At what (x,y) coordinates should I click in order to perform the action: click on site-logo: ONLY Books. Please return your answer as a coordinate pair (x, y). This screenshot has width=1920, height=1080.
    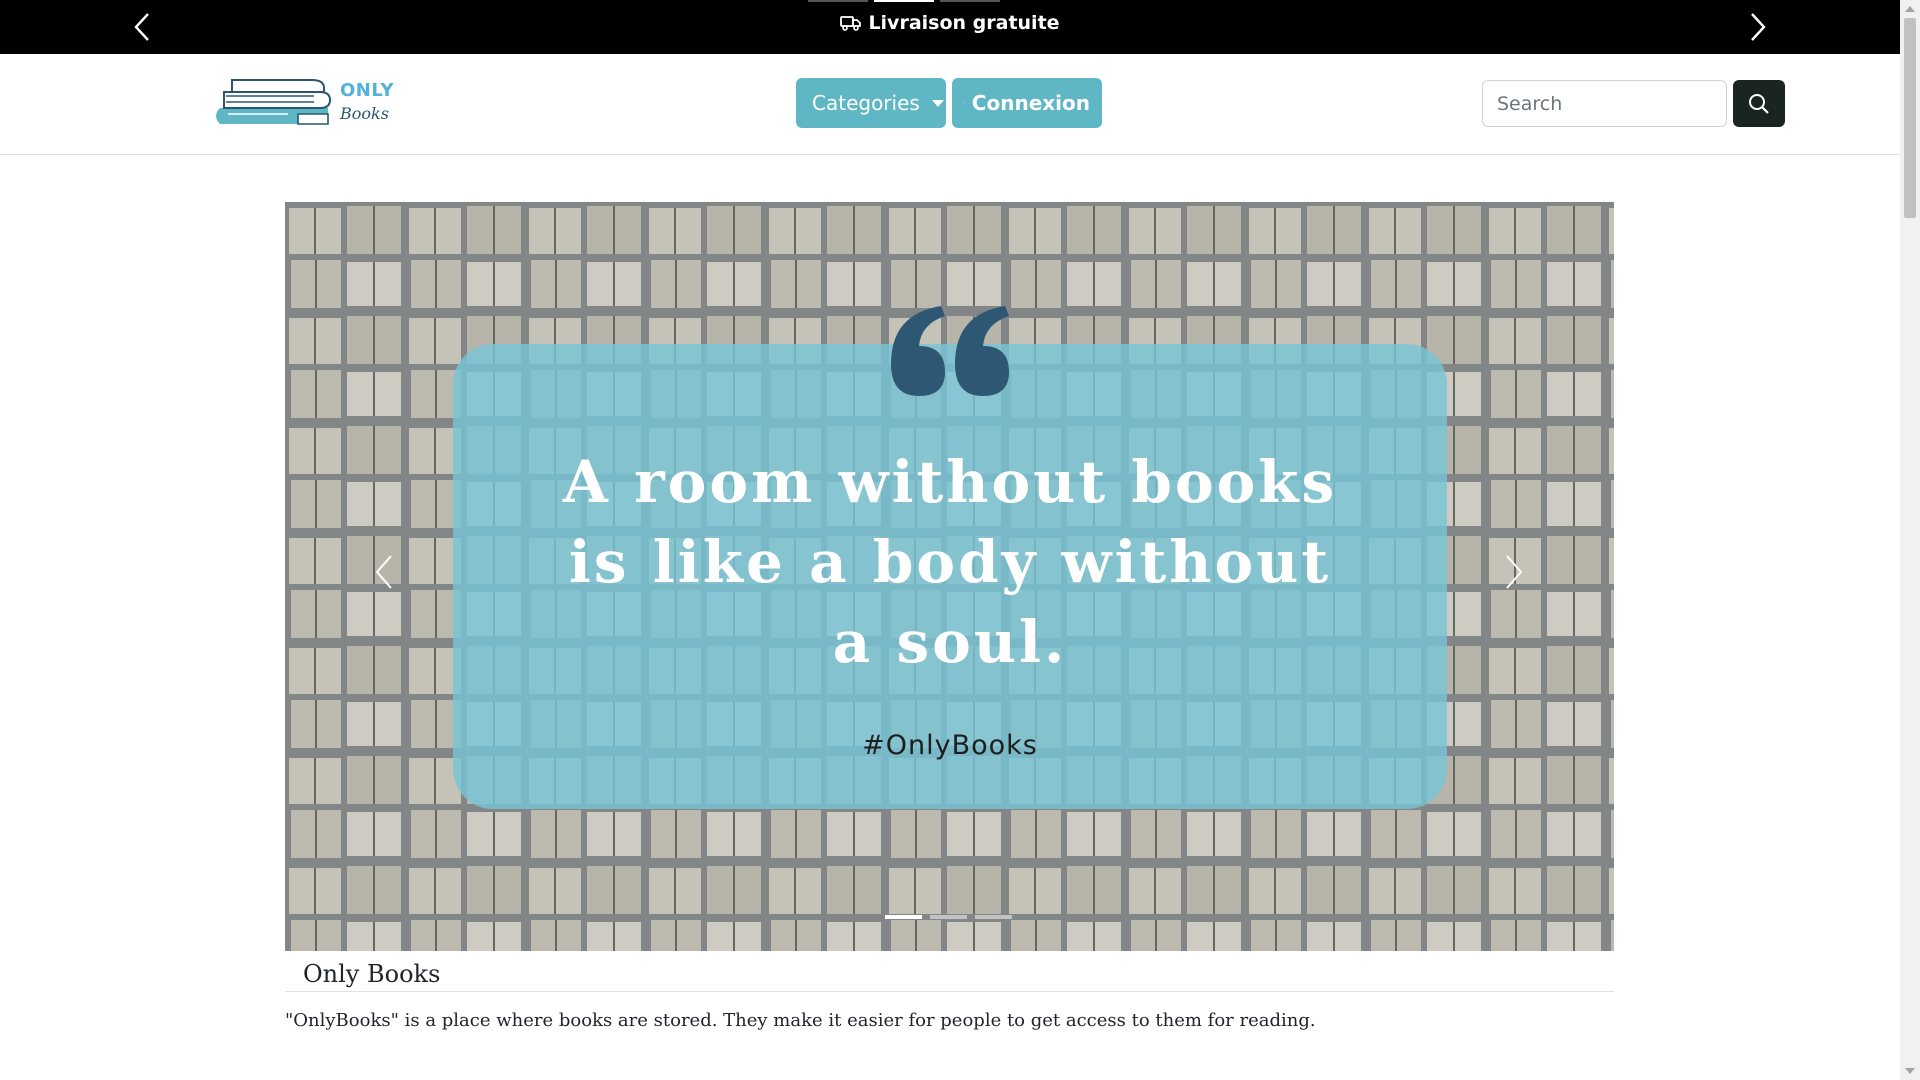
    Looking at the image, I should click on (303, 102).